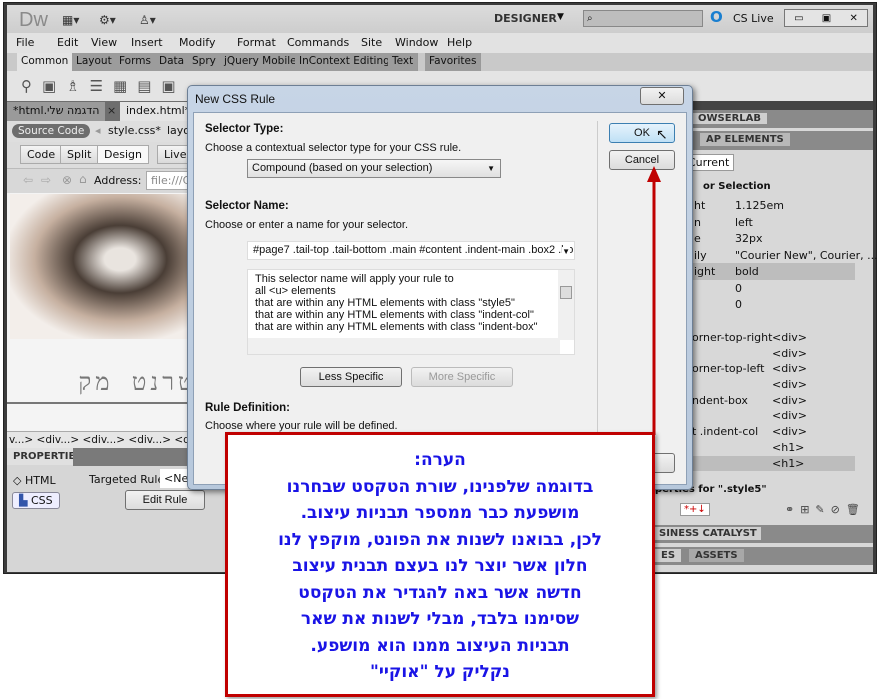 Image resolution: width=880 pixels, height=699 pixels. I want to click on rule-row: t .indent-col <div>, so click(773, 432).